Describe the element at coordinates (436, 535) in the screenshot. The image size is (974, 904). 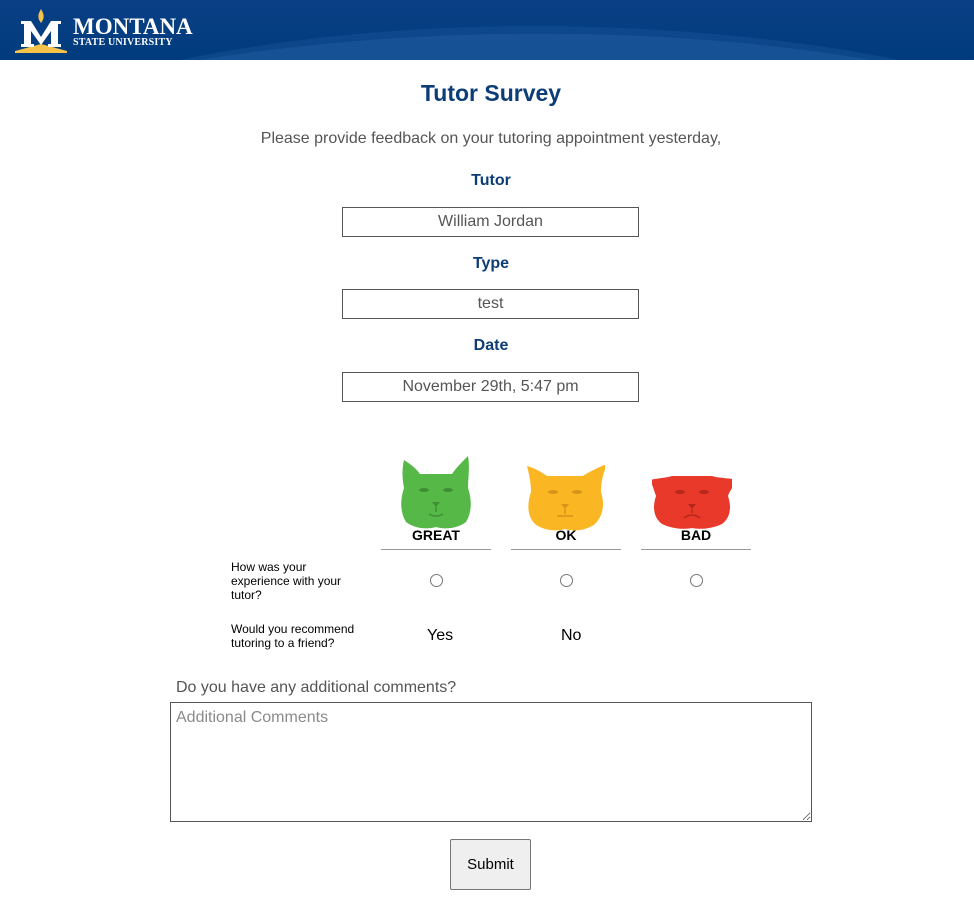
I see `rating-label-great: GREAT` at that location.